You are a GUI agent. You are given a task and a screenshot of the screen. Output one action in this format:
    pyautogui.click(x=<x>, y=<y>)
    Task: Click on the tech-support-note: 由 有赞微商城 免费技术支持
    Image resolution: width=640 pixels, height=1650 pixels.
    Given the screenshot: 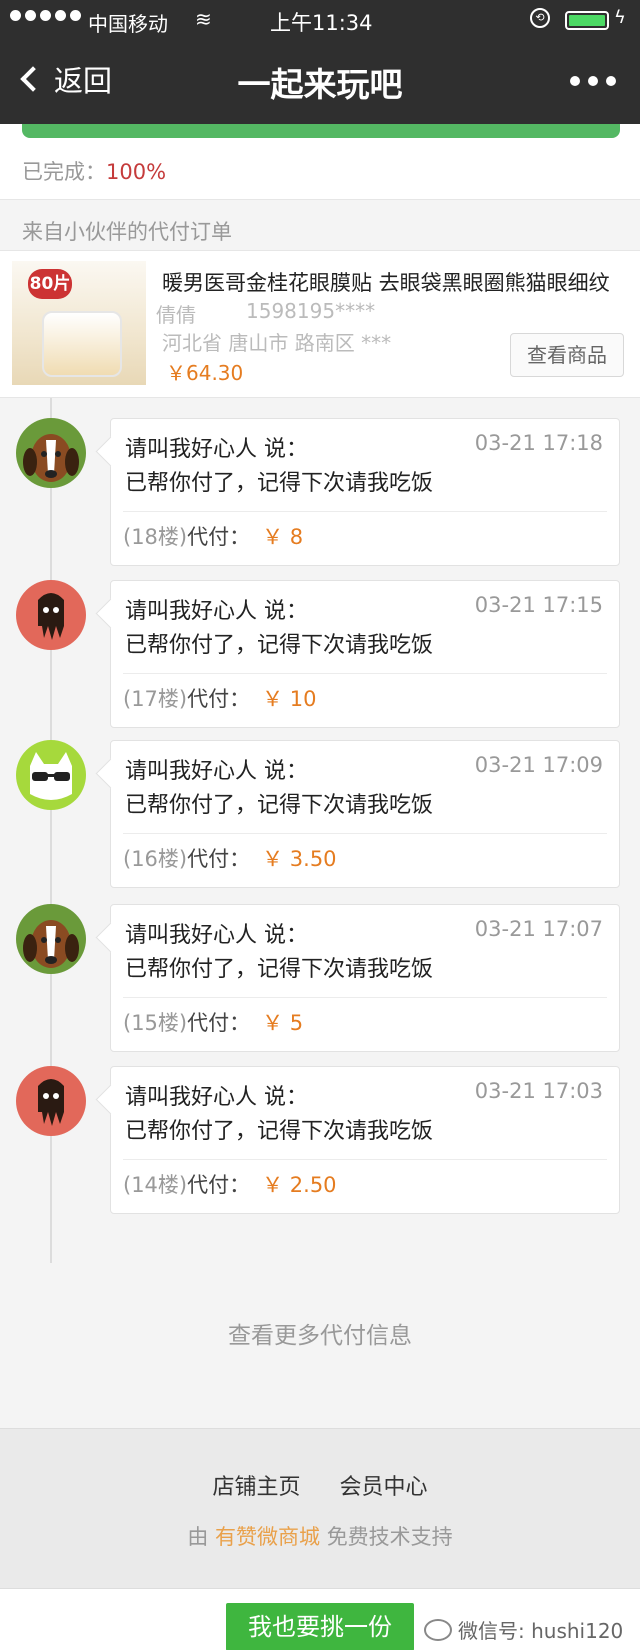 What is the action you would take?
    pyautogui.click(x=320, y=1536)
    